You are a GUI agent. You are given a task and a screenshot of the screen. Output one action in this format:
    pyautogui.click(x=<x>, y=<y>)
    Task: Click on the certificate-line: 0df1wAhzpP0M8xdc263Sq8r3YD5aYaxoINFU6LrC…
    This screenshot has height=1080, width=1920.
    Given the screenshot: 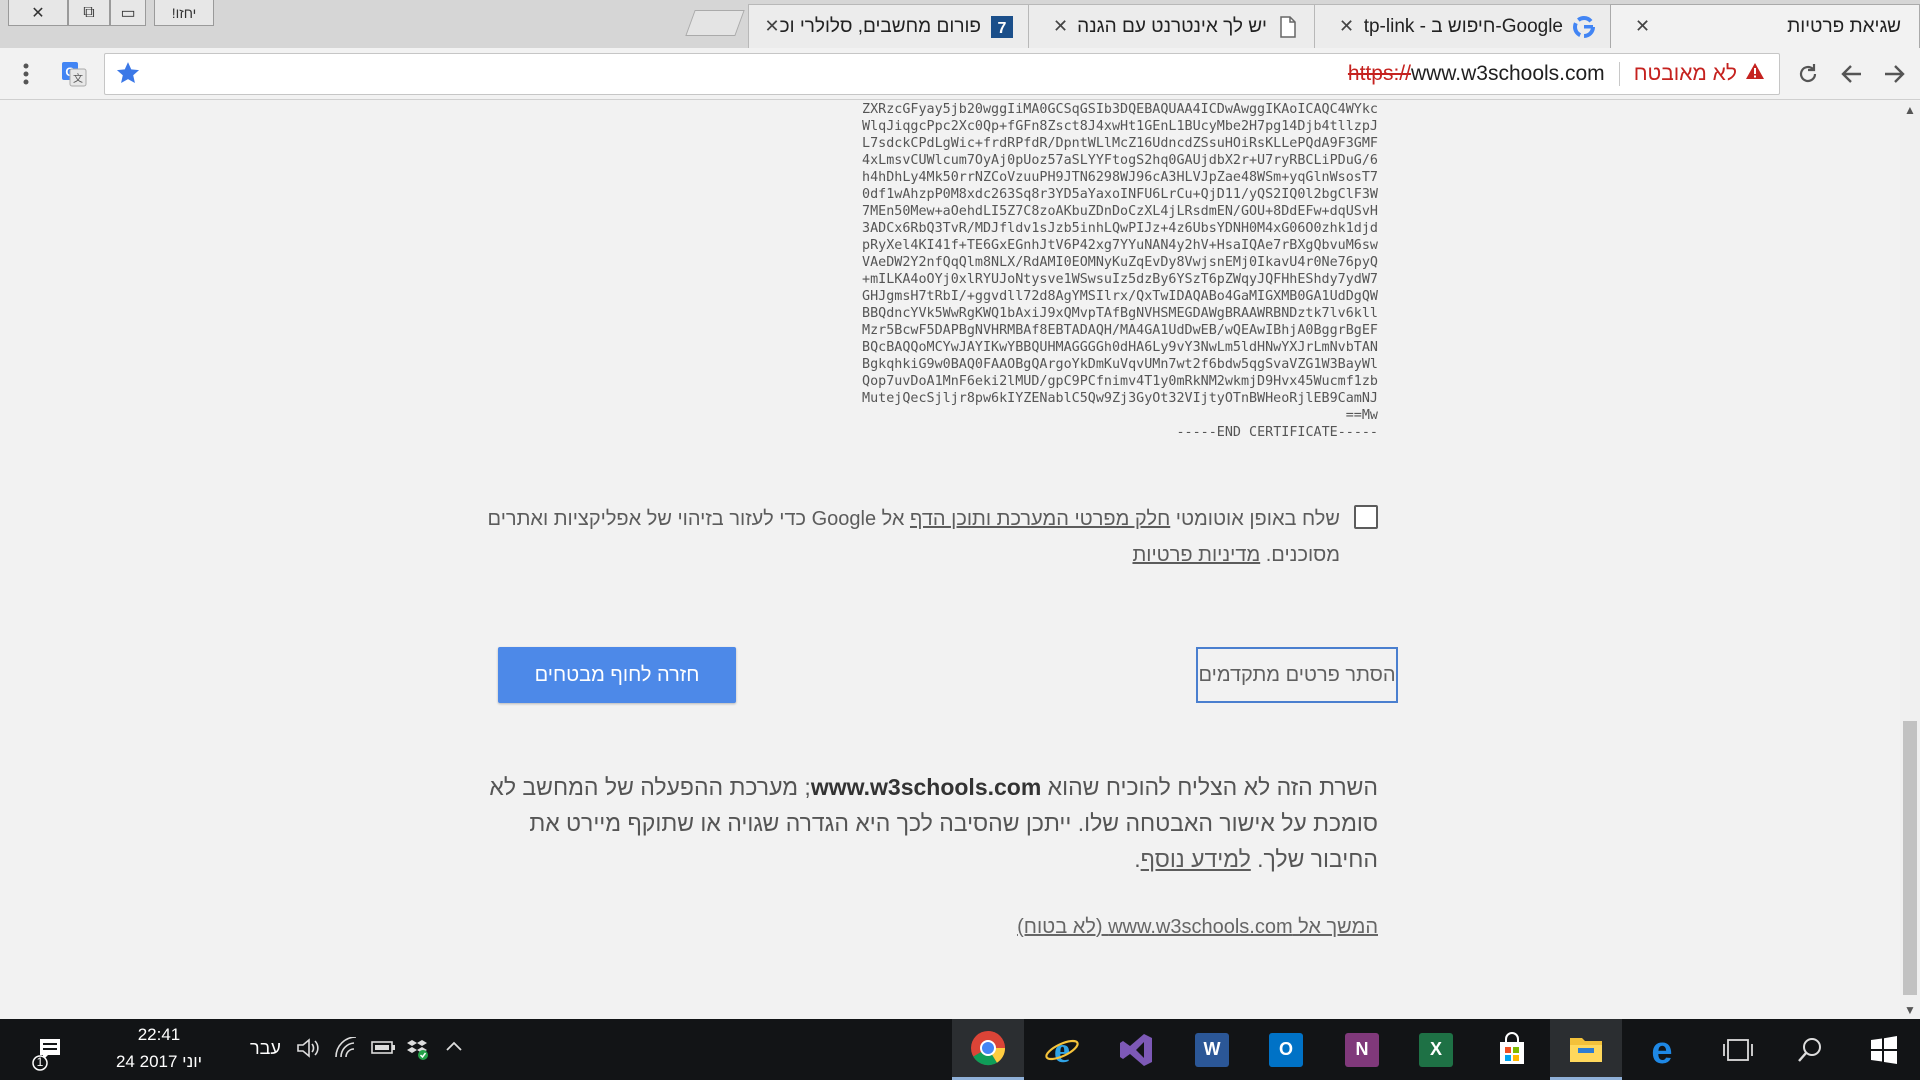 What is the action you would take?
    pyautogui.click(x=1120, y=194)
    